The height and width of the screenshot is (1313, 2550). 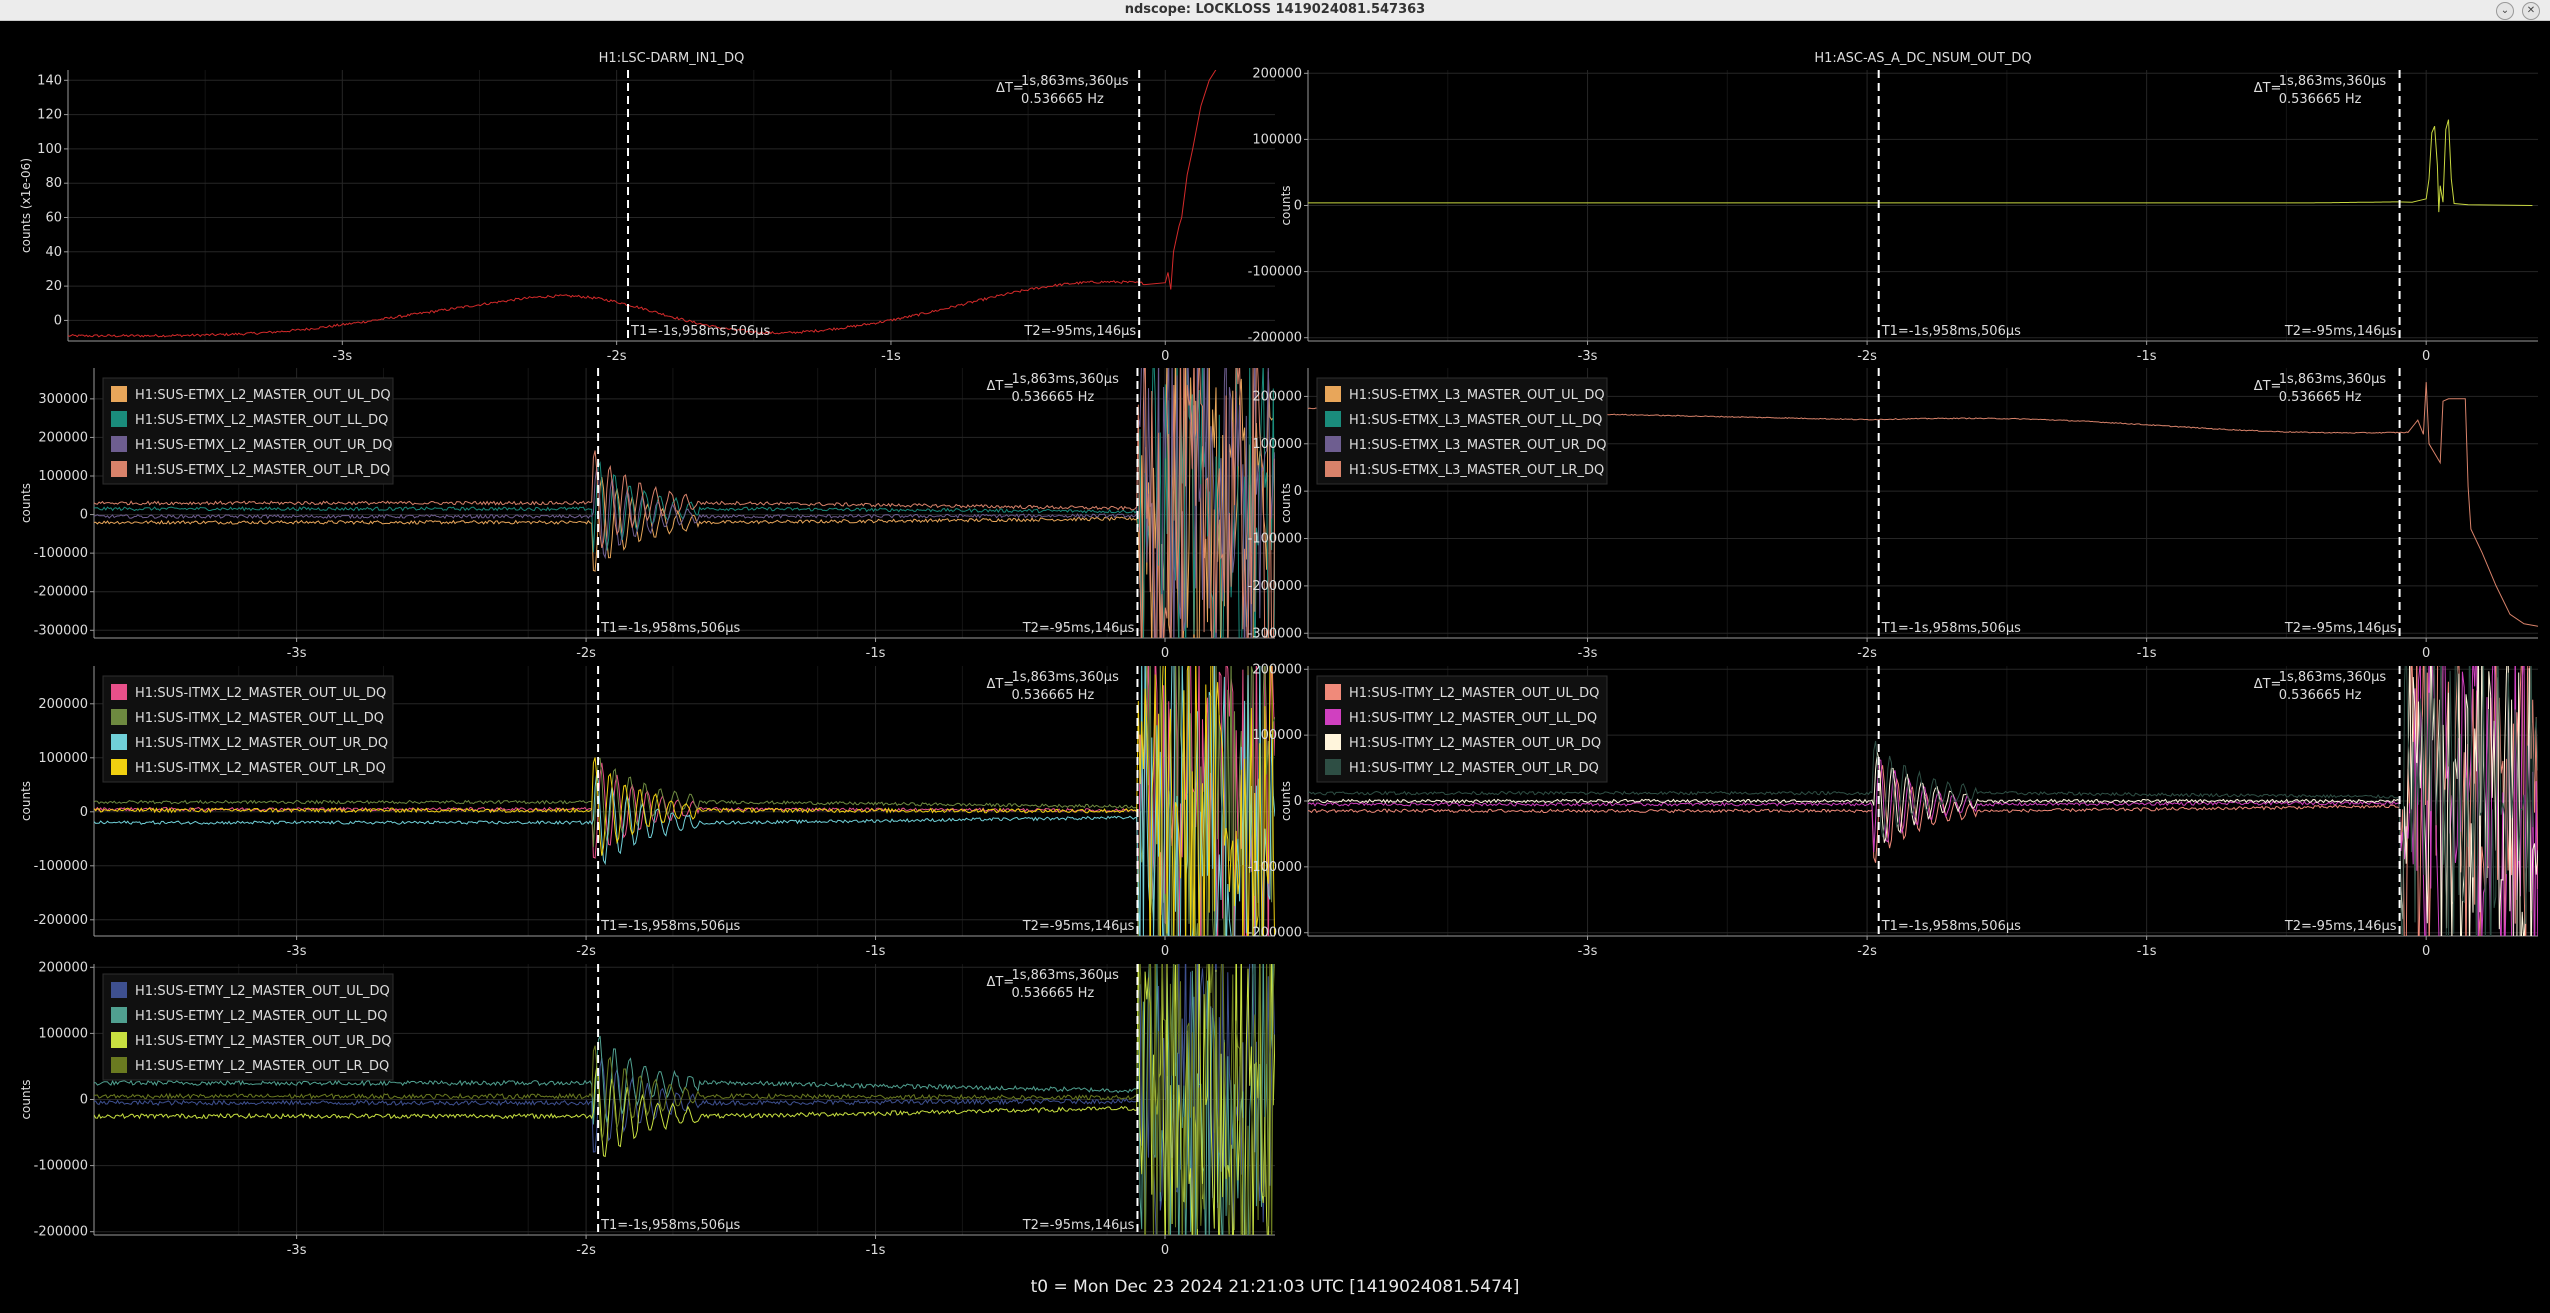 I want to click on close-button: ✕, so click(x=2531, y=11).